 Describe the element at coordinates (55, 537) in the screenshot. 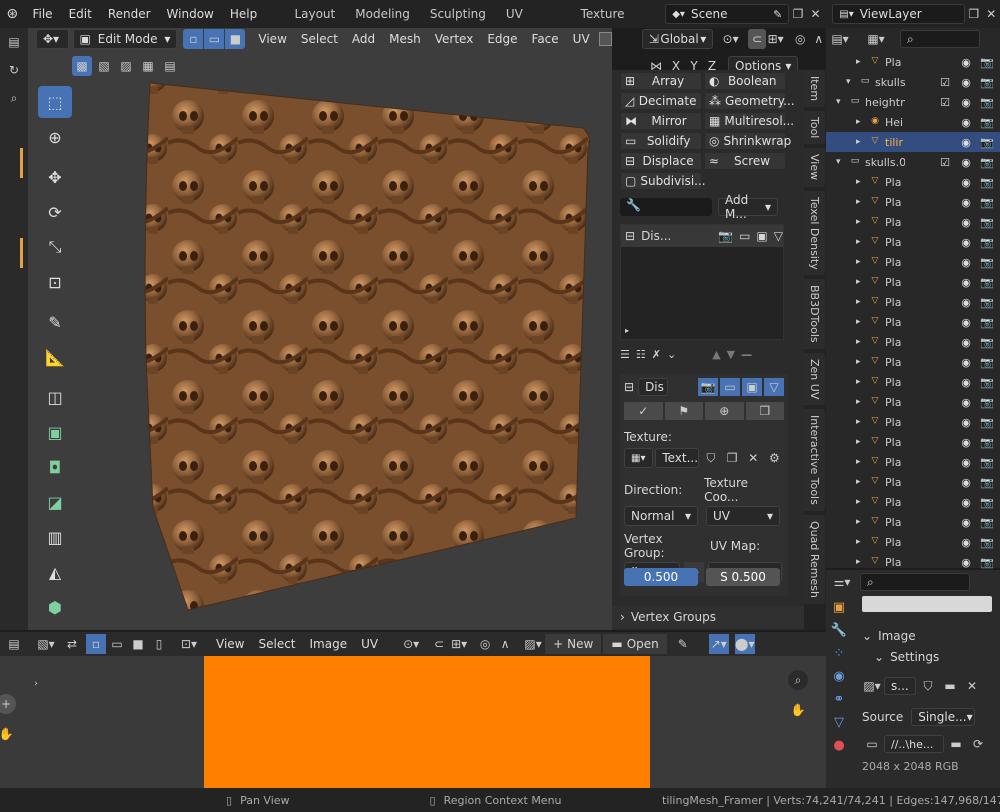

I see `loop-cut-icon: ▥` at that location.